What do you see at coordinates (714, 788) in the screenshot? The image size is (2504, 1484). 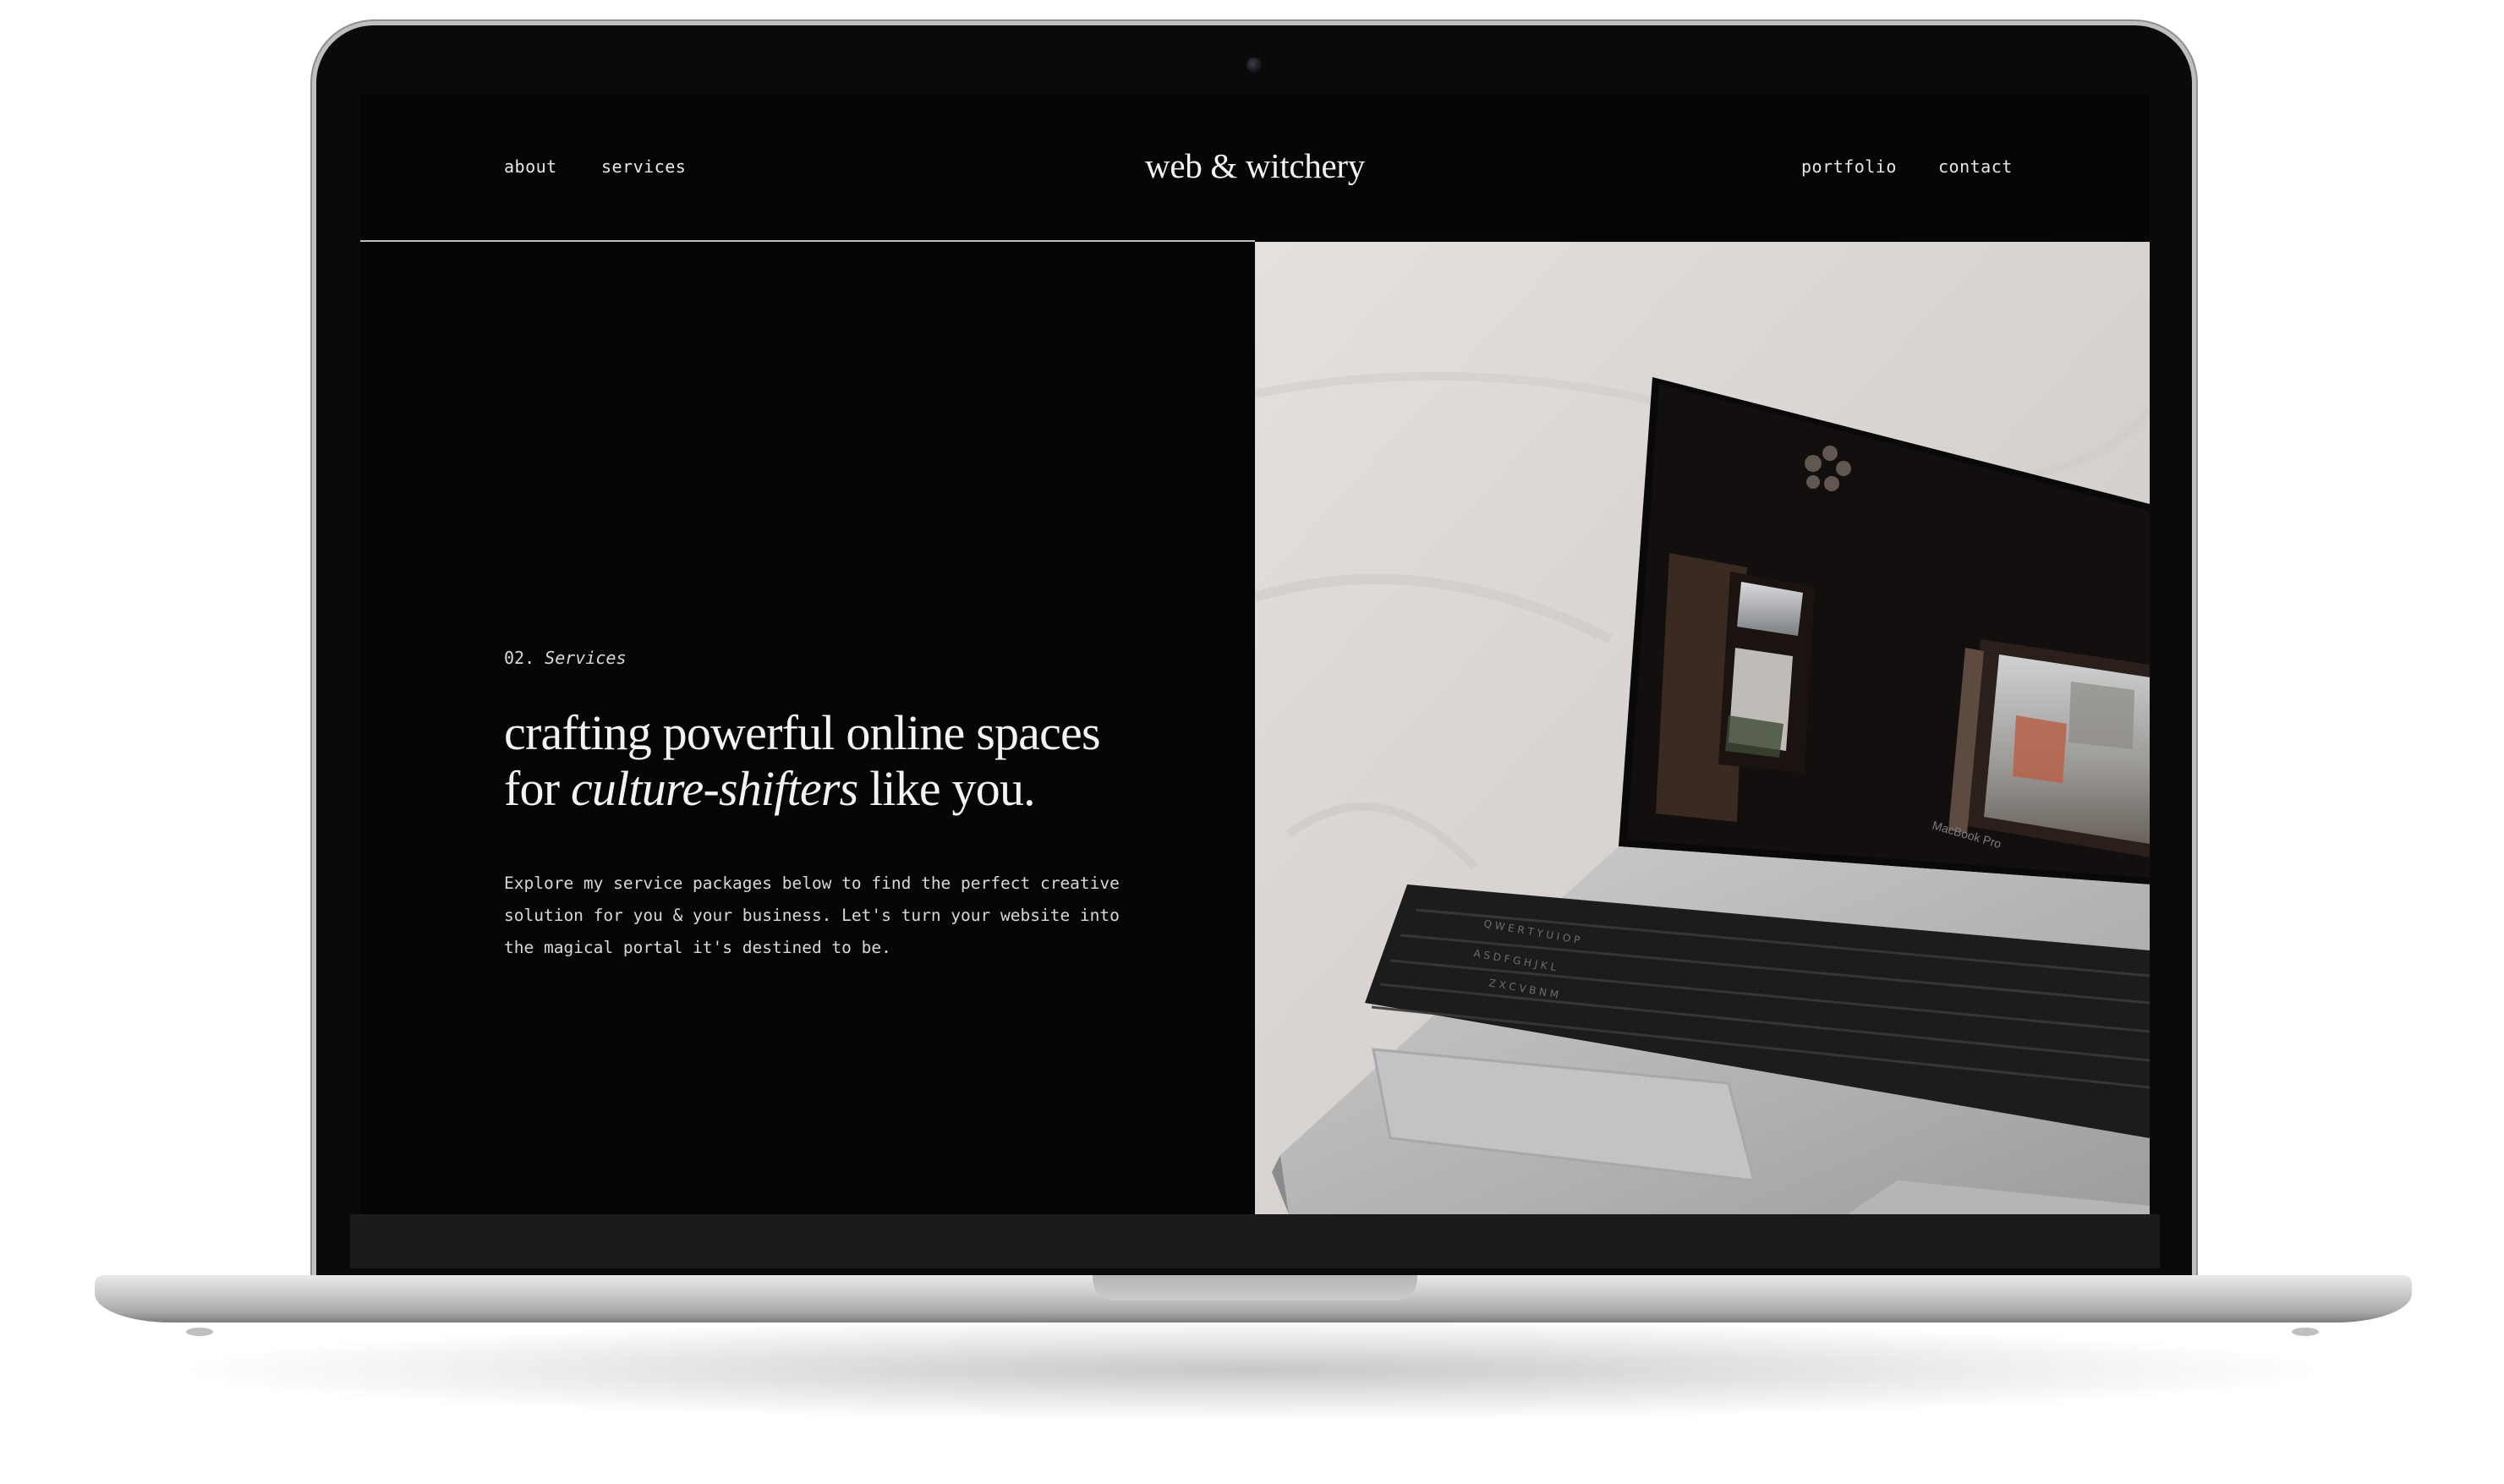 I see `headline-italic: culture-shifters` at bounding box center [714, 788].